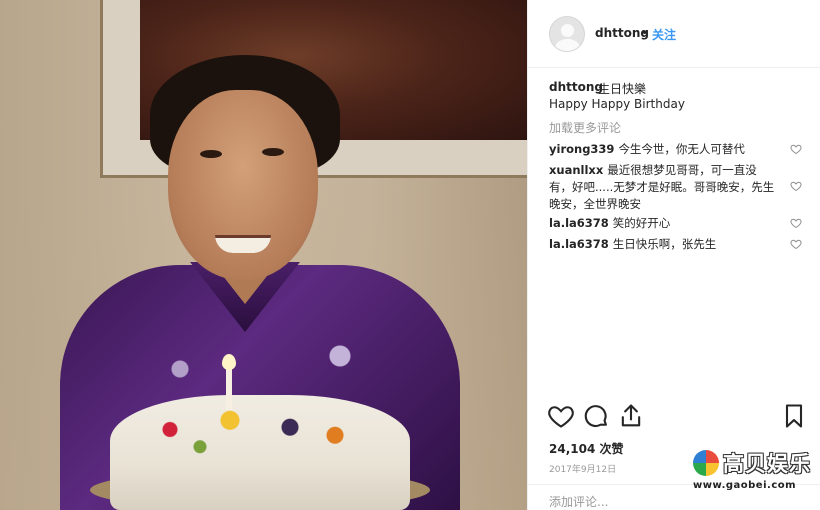  Describe the element at coordinates (596, 416) in the screenshot. I see `comment-bubble-icon` at that location.